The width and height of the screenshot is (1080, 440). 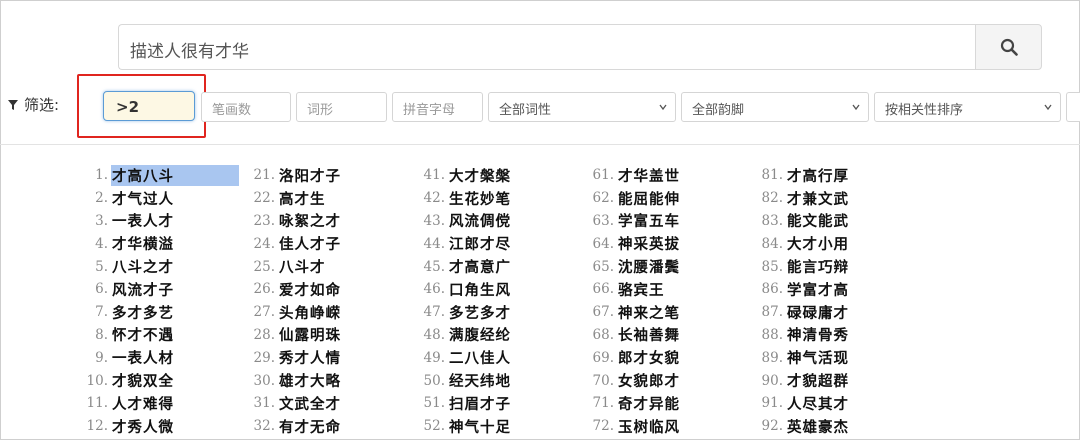 I want to click on result-item: 64. 神采英拔, so click(x=632, y=243).